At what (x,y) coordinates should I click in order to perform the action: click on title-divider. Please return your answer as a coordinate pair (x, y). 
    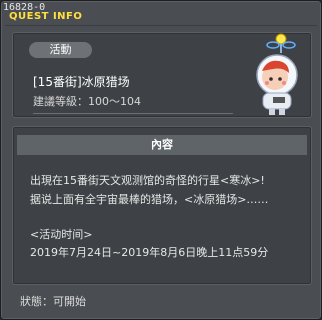
    Looking at the image, I should click on (161, 25).